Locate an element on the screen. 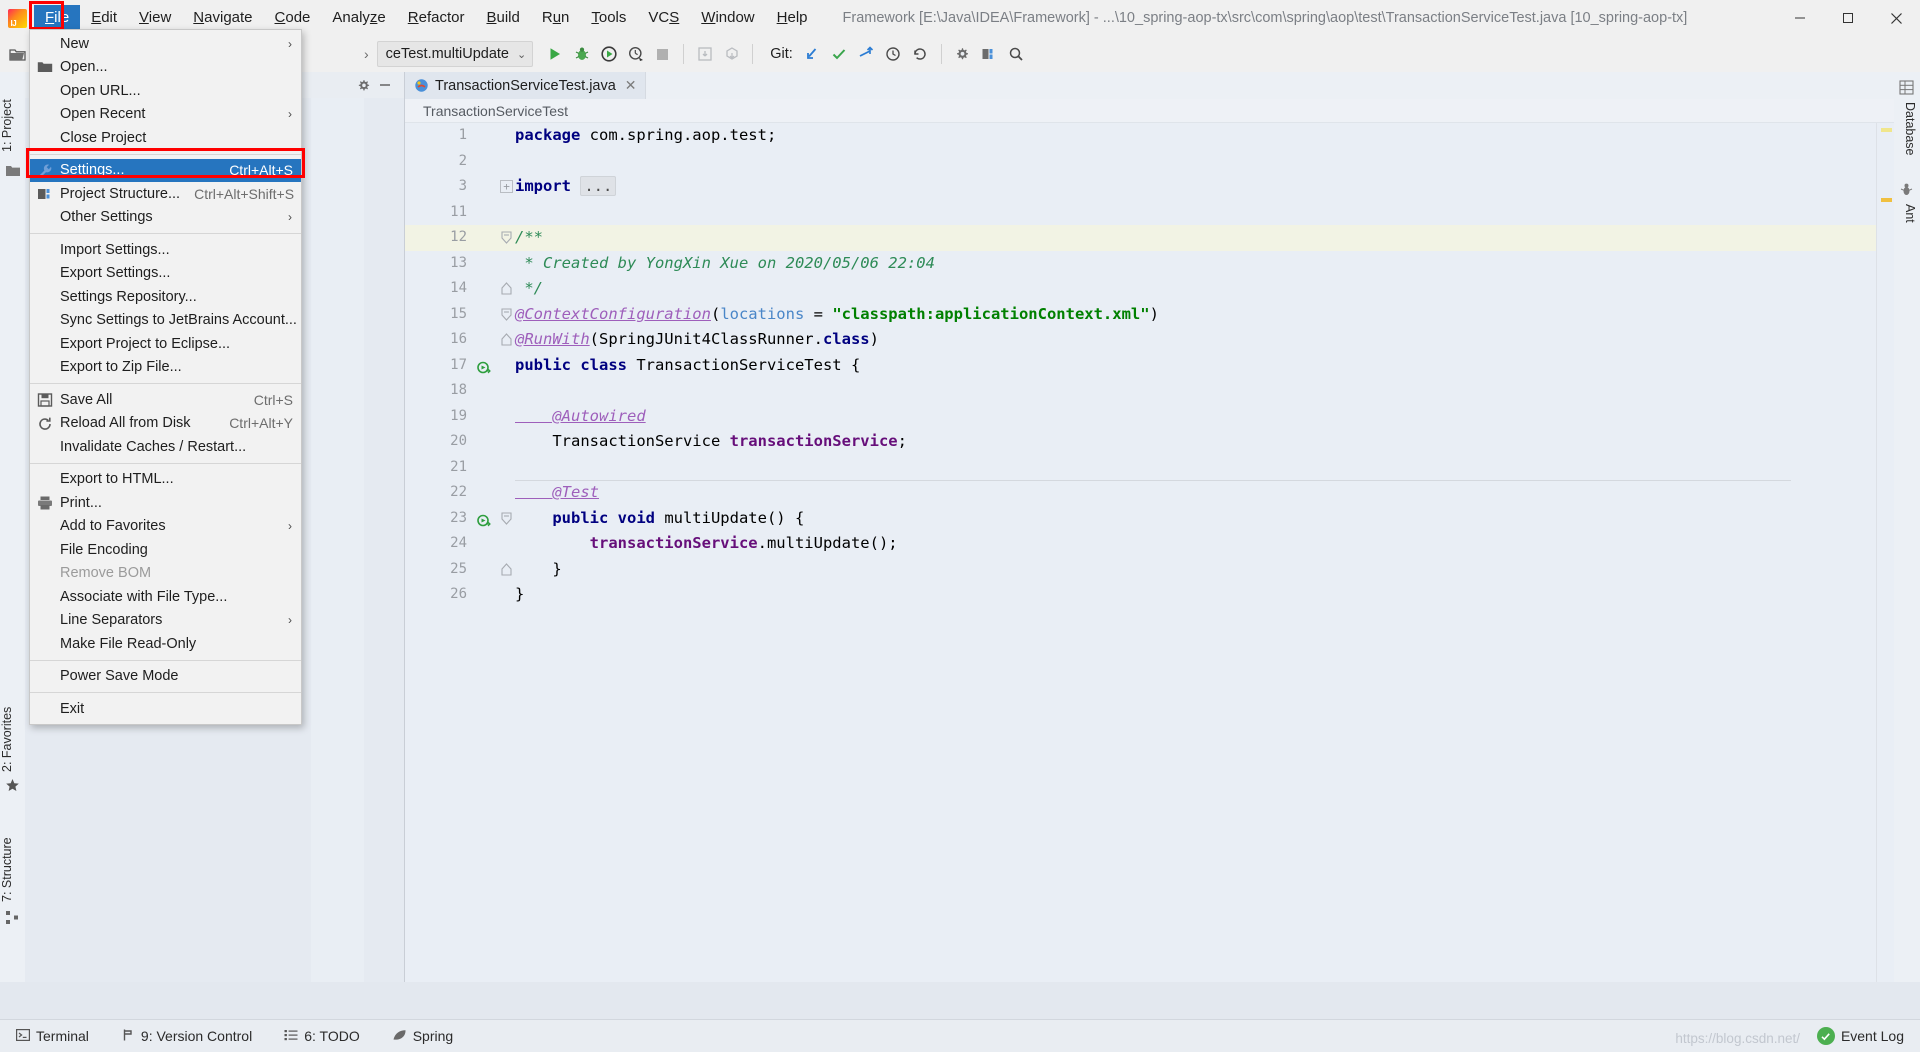 This screenshot has height=1052, width=1920. structure-icon is located at coordinates (13, 918).